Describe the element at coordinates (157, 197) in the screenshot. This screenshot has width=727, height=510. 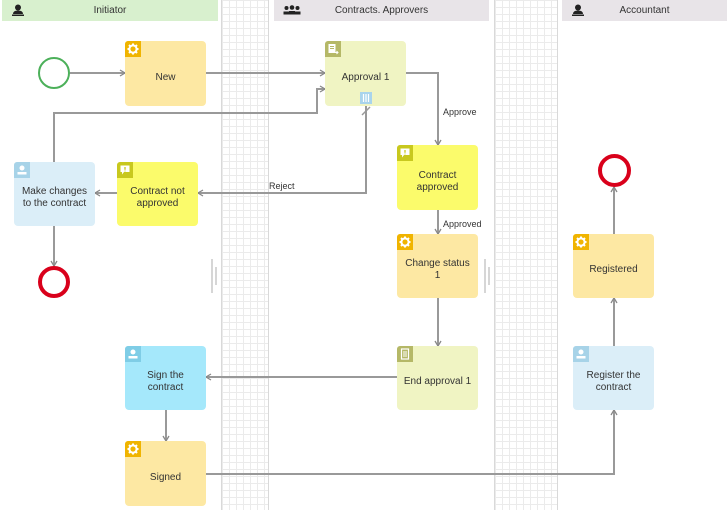
I see `node-label: Contract not approved` at that location.